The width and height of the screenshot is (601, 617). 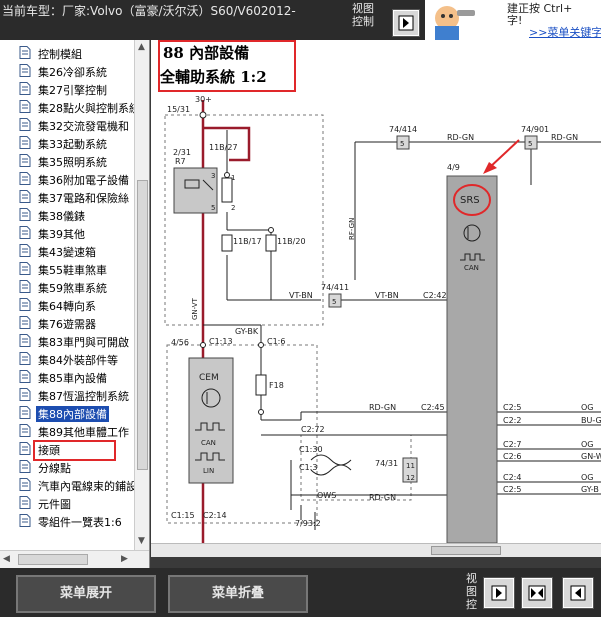 I want to click on tree-item: 集39其他, so click(x=68, y=233).